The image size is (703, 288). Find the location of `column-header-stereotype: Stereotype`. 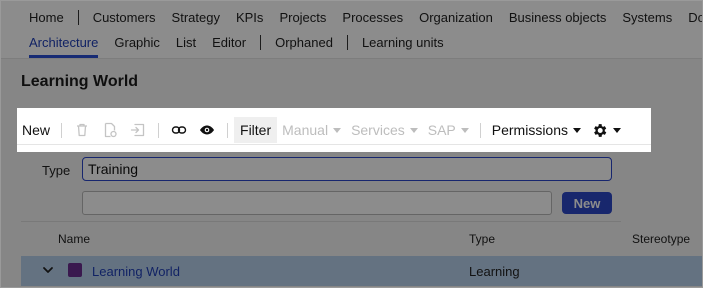

column-header-stereotype: Stereotype is located at coordinates (661, 239).